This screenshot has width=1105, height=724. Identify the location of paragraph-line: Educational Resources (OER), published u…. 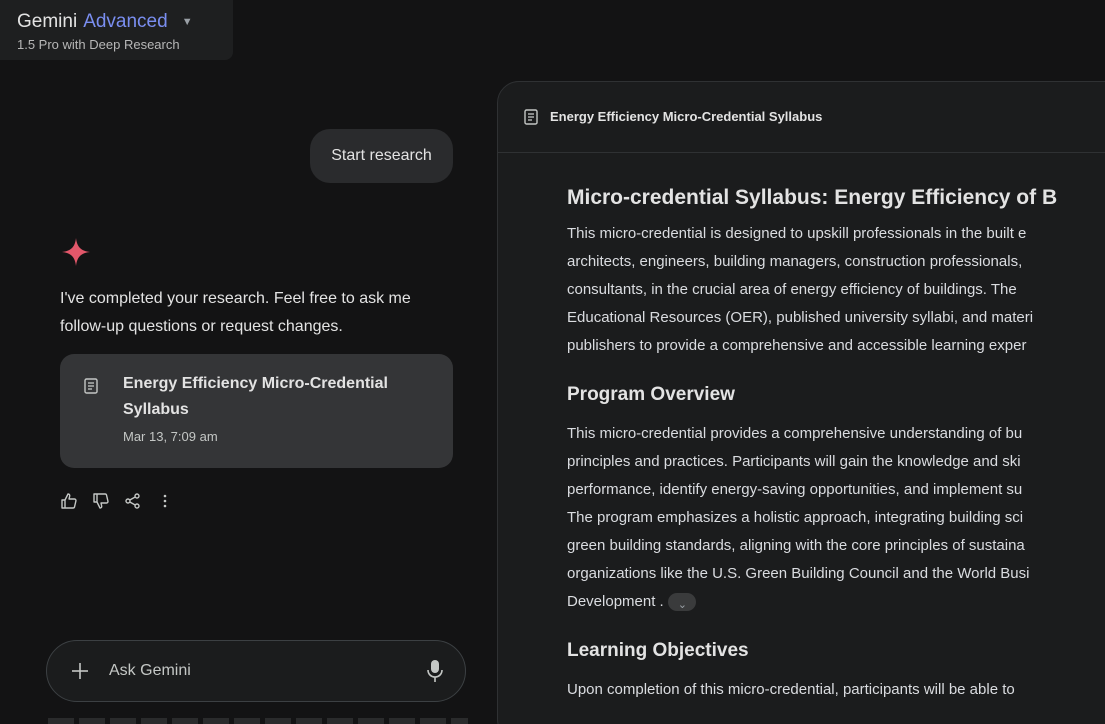
(800, 317).